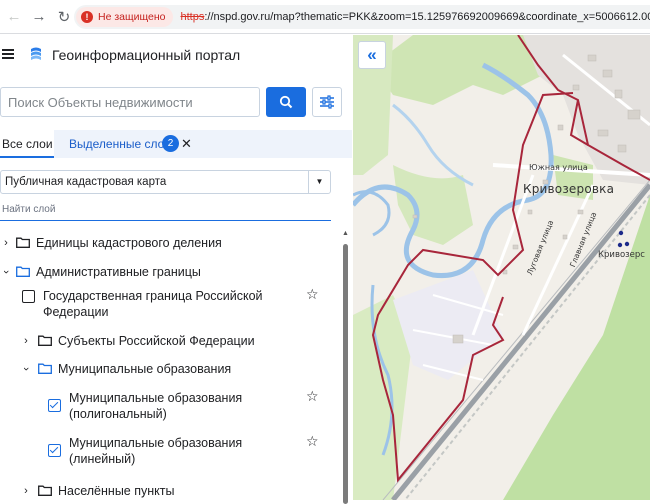 The image size is (650, 504). I want to click on filter-button, so click(327, 102).